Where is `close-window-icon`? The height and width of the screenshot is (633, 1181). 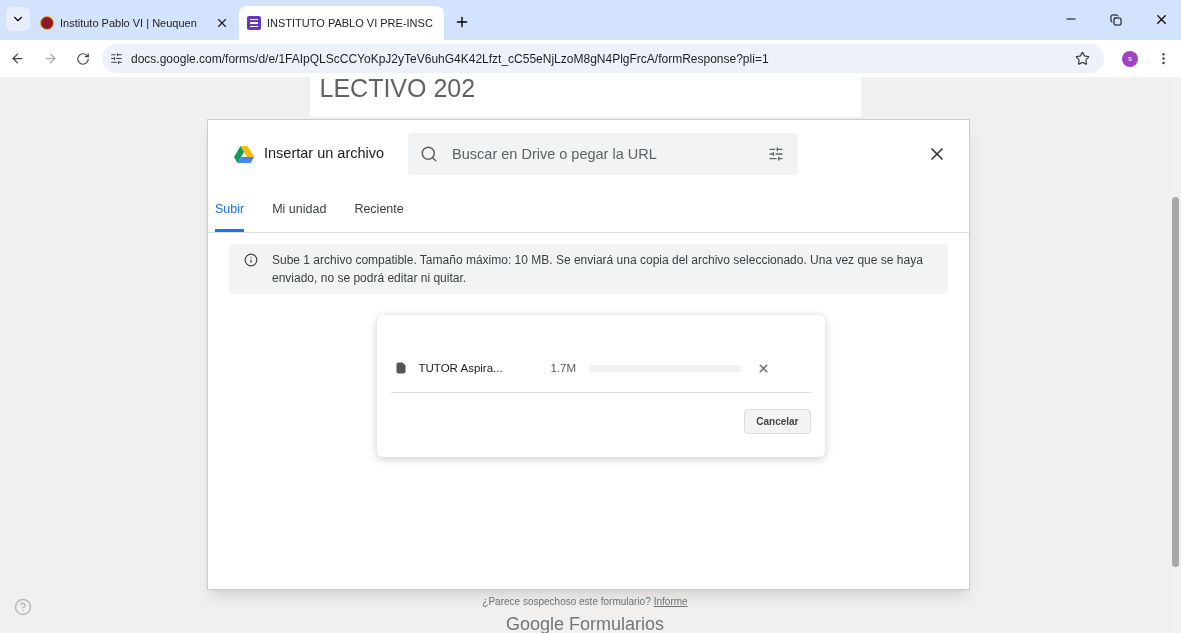
close-window-icon is located at coordinates (1161, 19).